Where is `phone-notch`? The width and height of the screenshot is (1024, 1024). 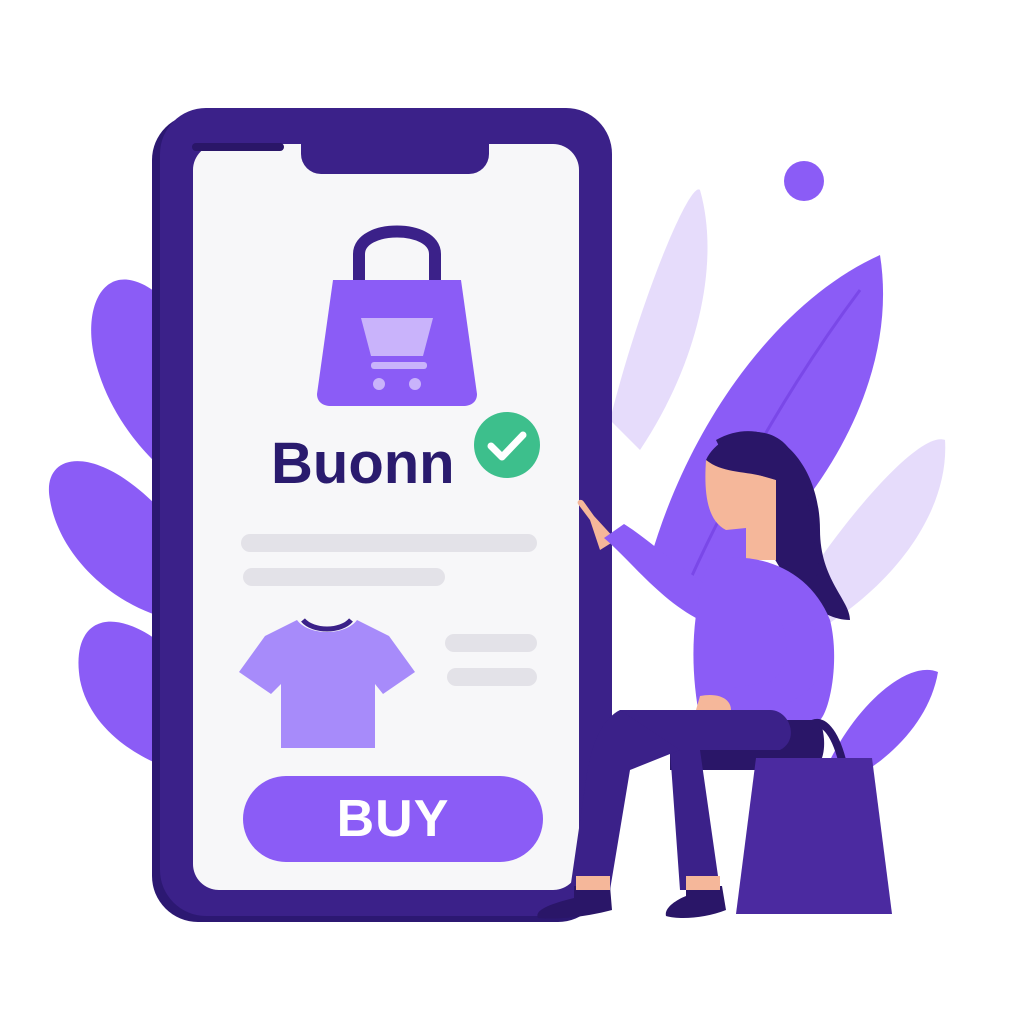 phone-notch is located at coordinates (395, 159).